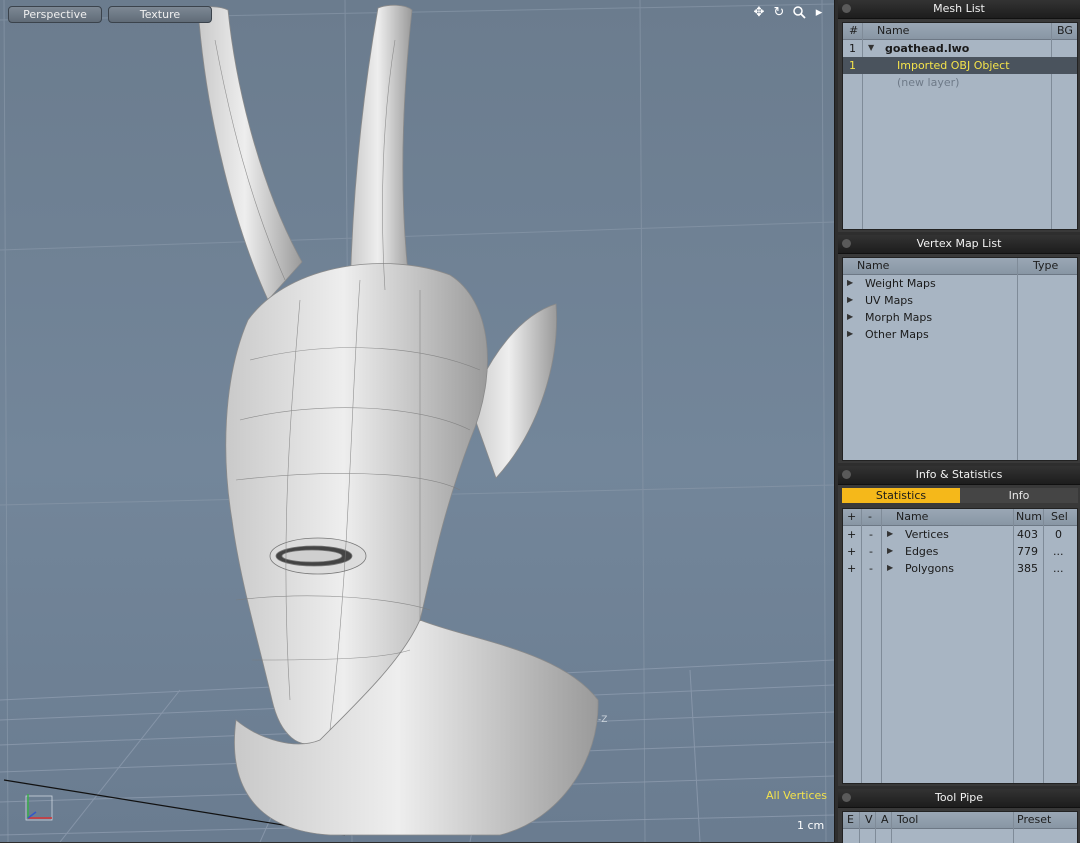 The width and height of the screenshot is (1080, 843). Describe the element at coordinates (1045, 265) in the screenshot. I see `column-header: Type` at that location.